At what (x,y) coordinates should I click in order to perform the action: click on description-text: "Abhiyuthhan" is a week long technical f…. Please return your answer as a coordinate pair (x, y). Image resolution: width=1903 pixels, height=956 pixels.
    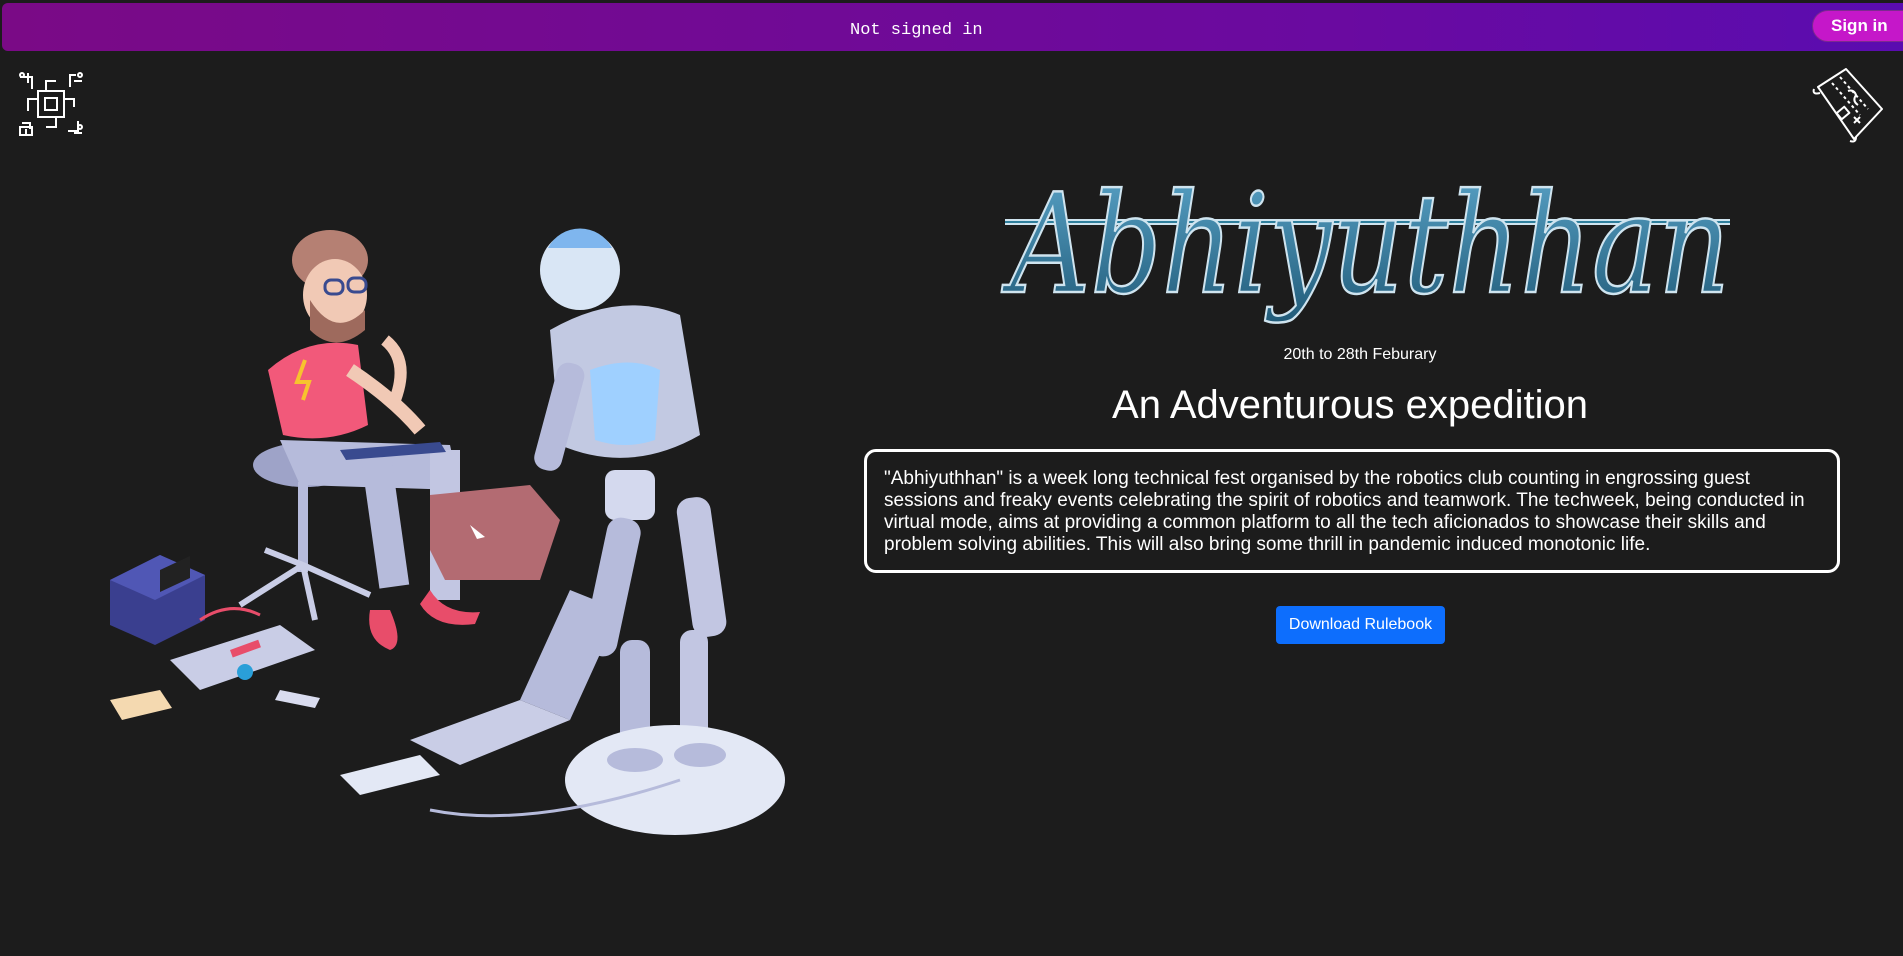
    Looking at the image, I should click on (1344, 511).